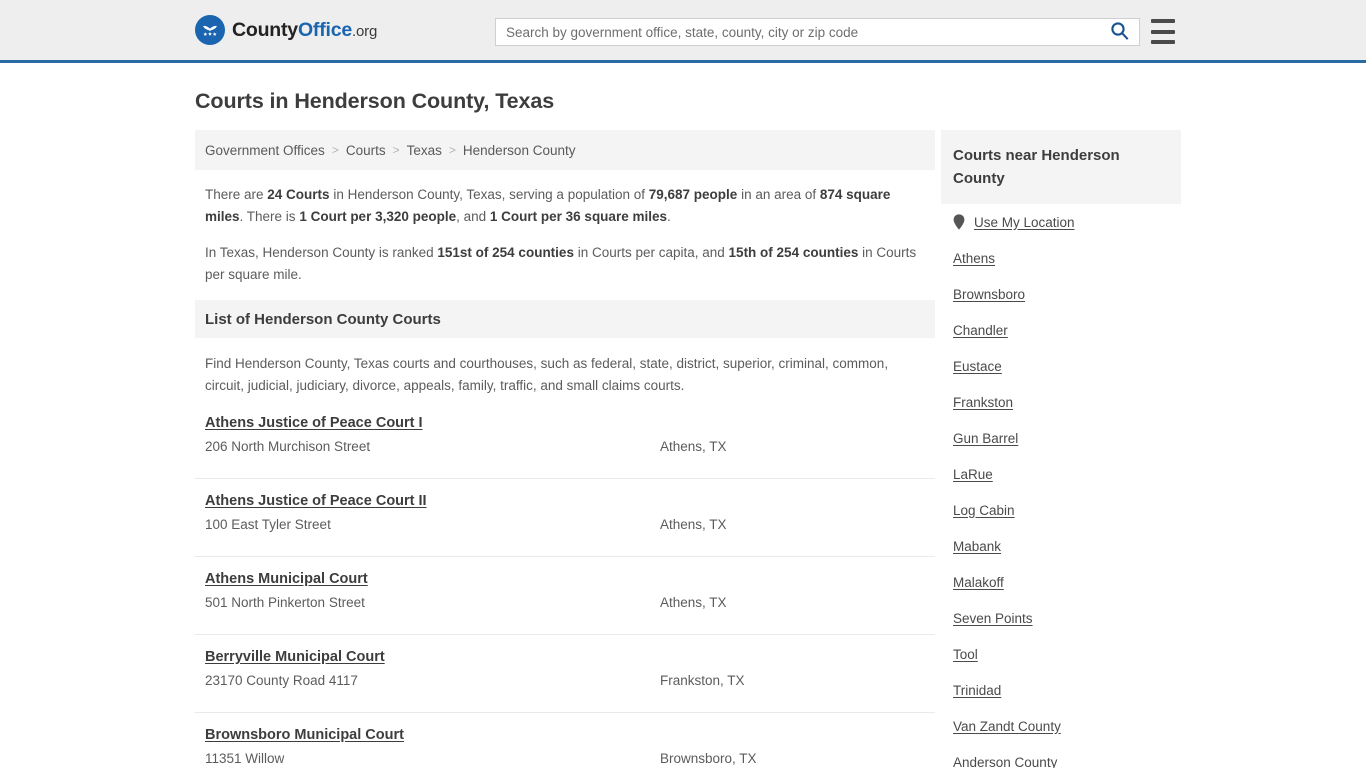 The width and height of the screenshot is (1366, 768). Describe the element at coordinates (269, 216) in the screenshot. I see `stat-text: . There is` at that location.